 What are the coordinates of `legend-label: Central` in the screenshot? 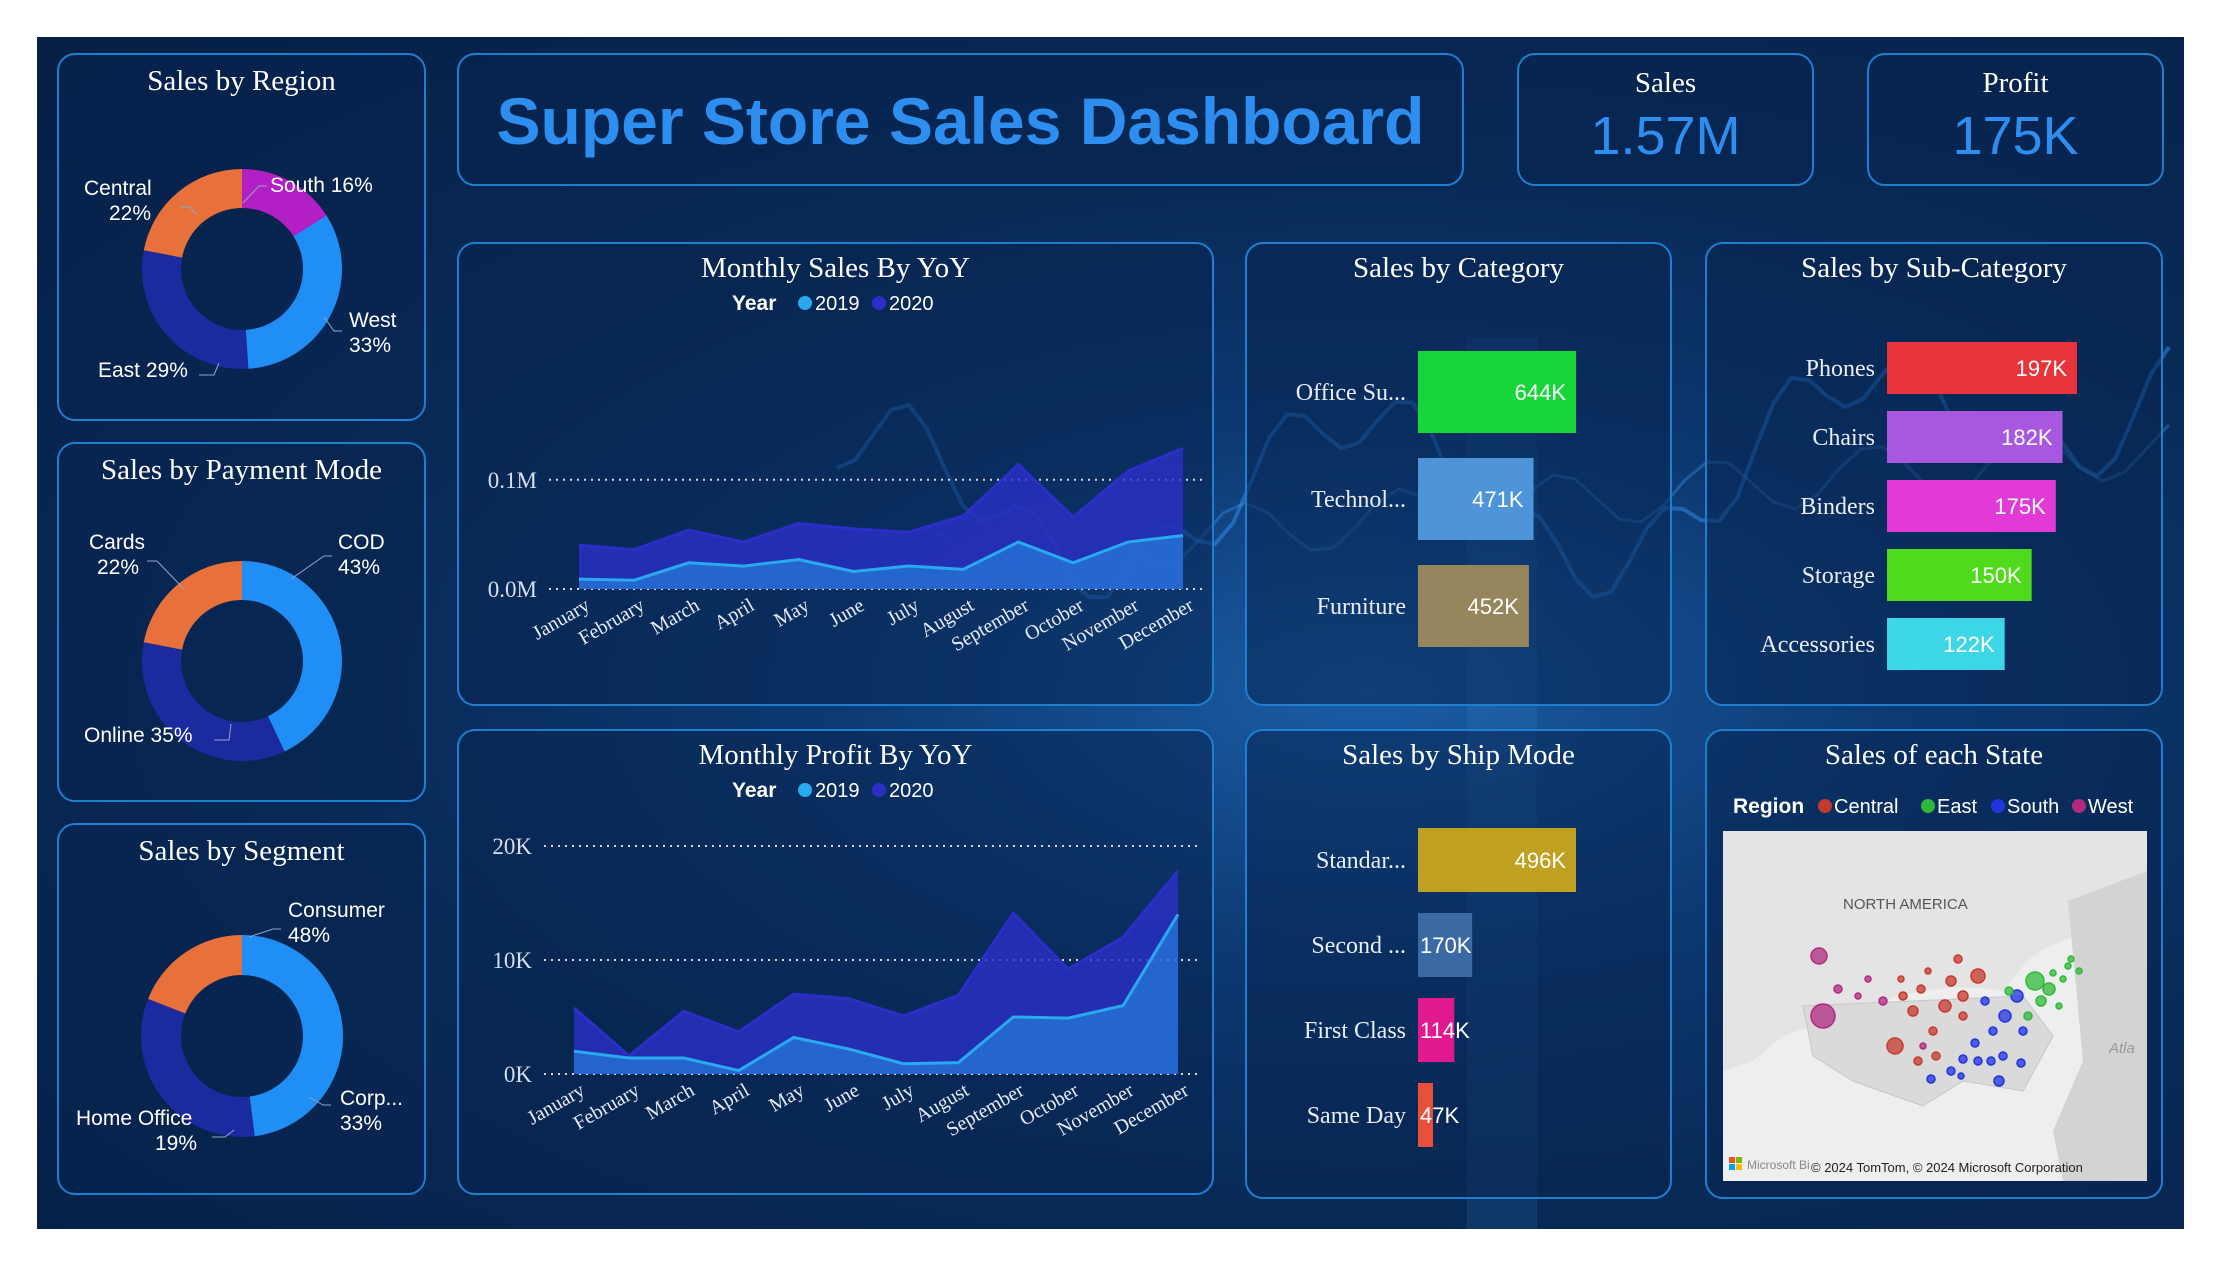 It's located at (1866, 807).